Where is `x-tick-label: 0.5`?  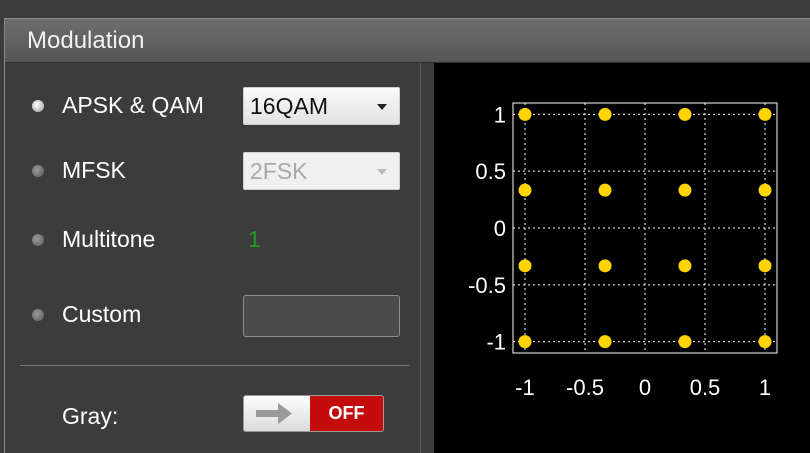
x-tick-label: 0.5 is located at coordinates (705, 387).